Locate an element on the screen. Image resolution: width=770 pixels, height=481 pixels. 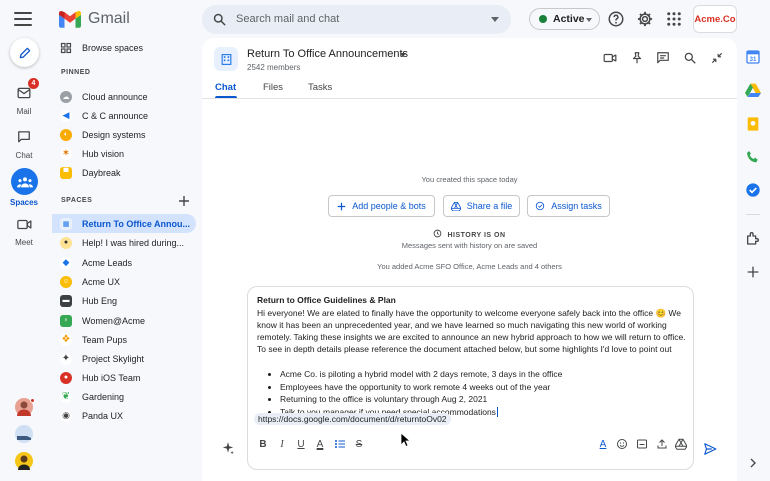
tab-files: Files is located at coordinates (273, 87).